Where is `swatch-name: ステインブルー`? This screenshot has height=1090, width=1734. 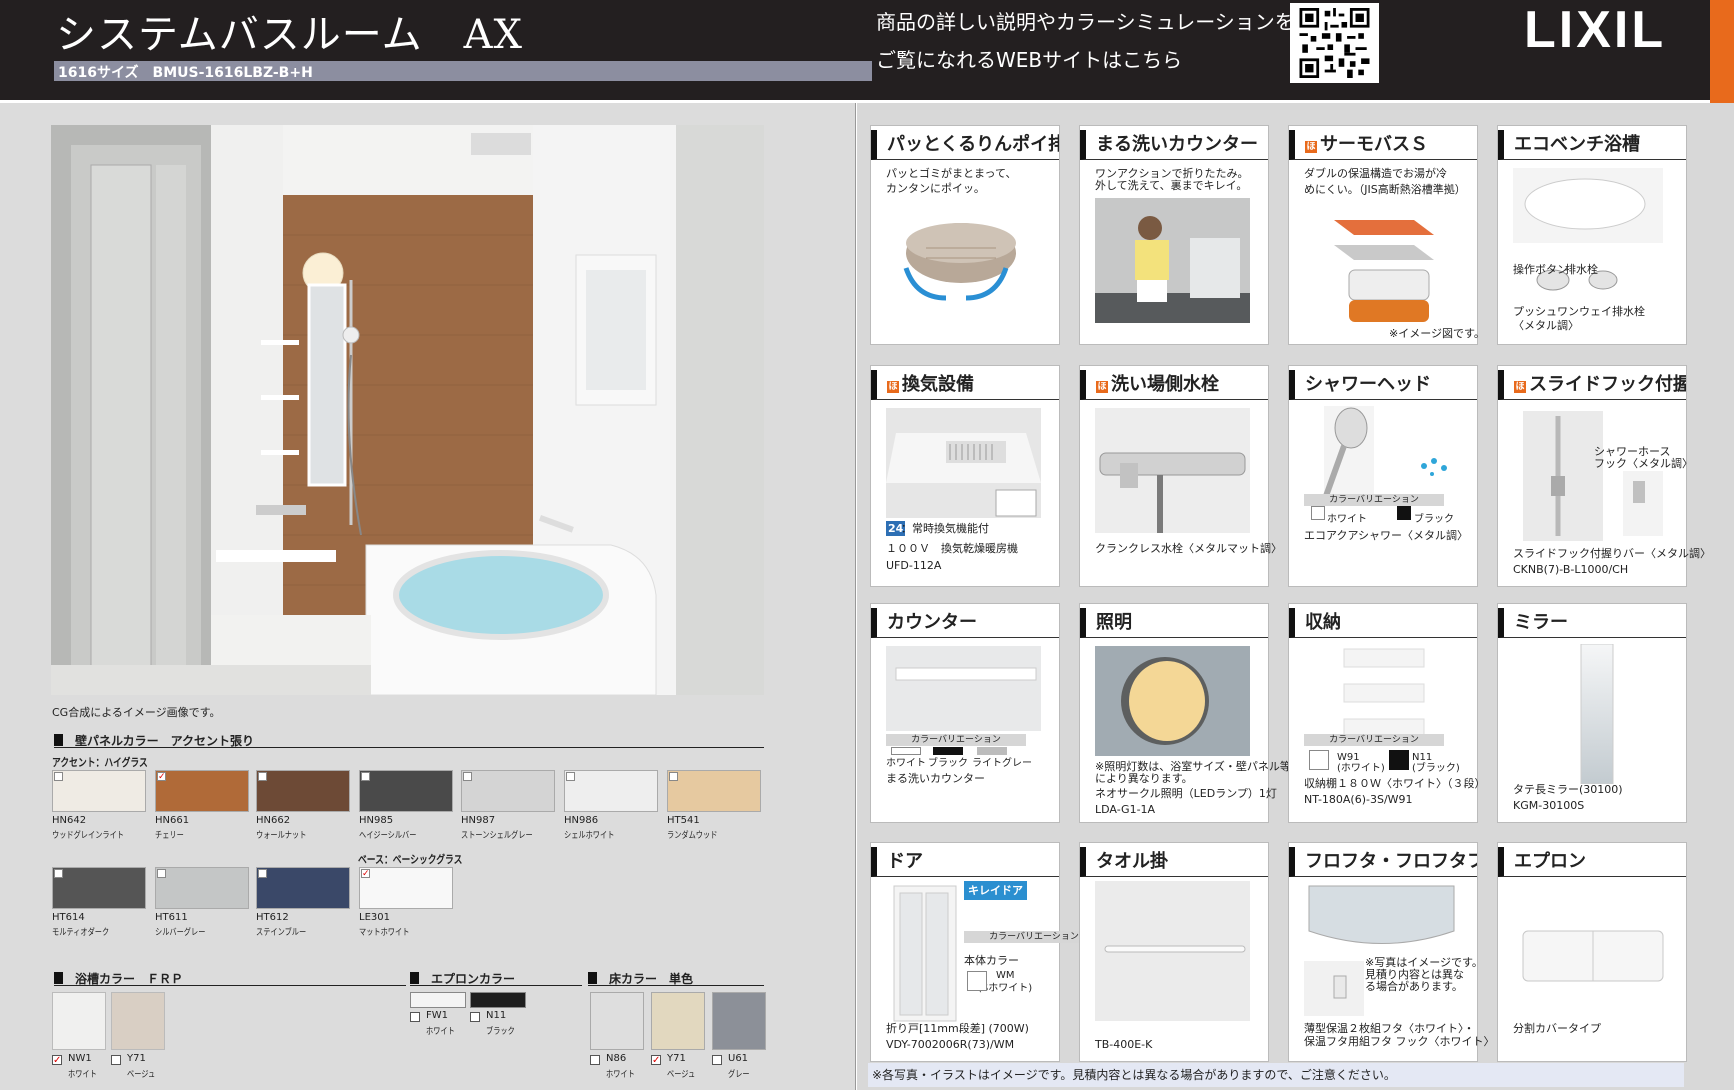
swatch-name: ステインブルー is located at coordinates (281, 933).